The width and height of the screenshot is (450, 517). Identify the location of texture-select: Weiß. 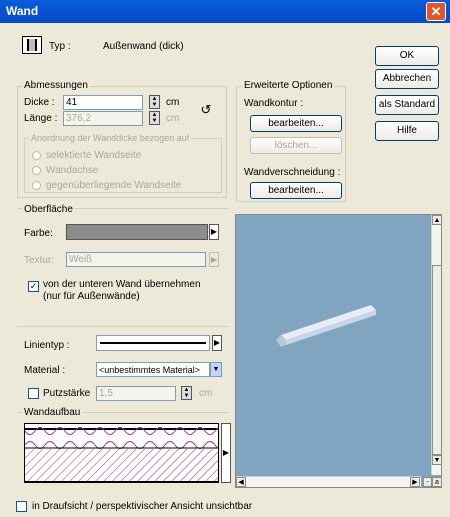
(136, 259).